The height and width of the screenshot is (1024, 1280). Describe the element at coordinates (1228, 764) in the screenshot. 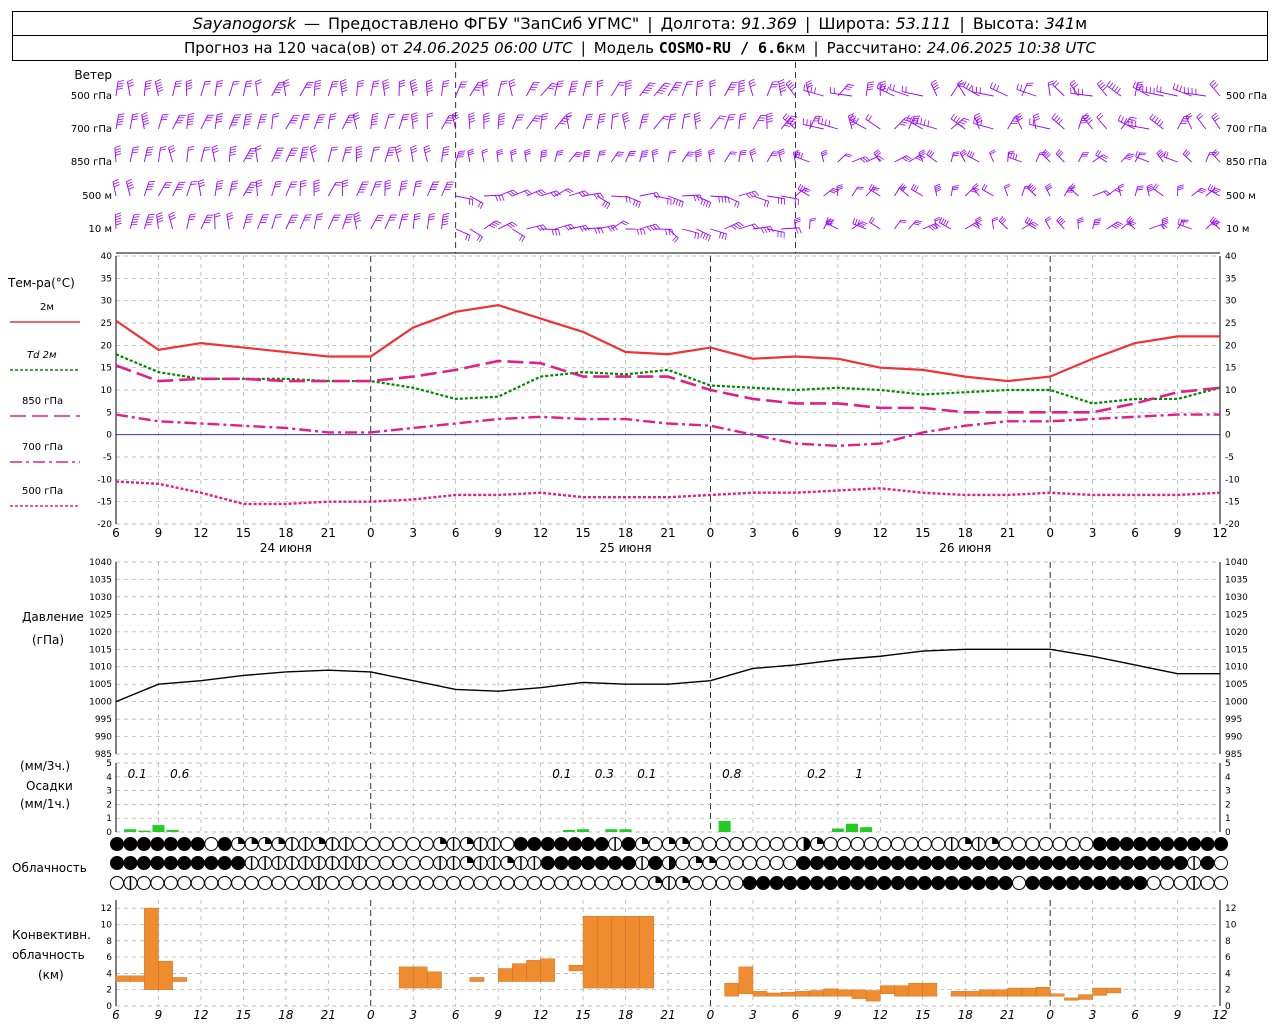

I see `precip-ytick-right: 5` at that location.